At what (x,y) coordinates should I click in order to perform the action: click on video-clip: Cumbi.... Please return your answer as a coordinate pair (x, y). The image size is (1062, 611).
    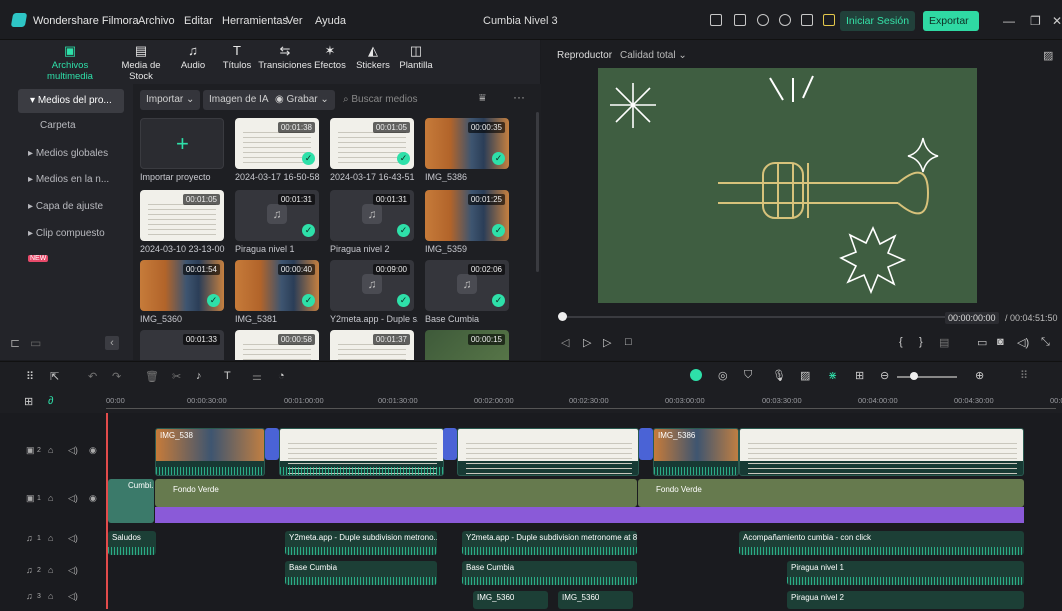
    Looking at the image, I should click on (131, 501).